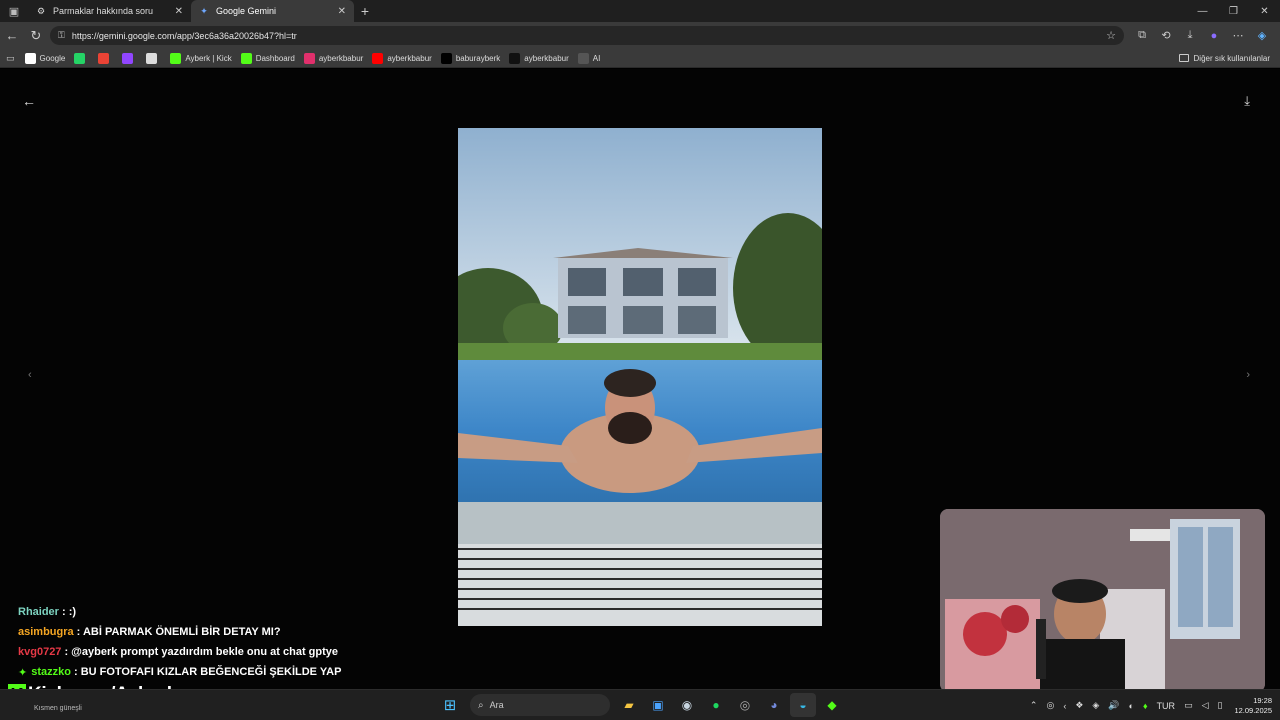 This screenshot has width=1280, height=720. What do you see at coordinates (38, 612) in the screenshot?
I see `chat-username: Rhaider` at bounding box center [38, 612].